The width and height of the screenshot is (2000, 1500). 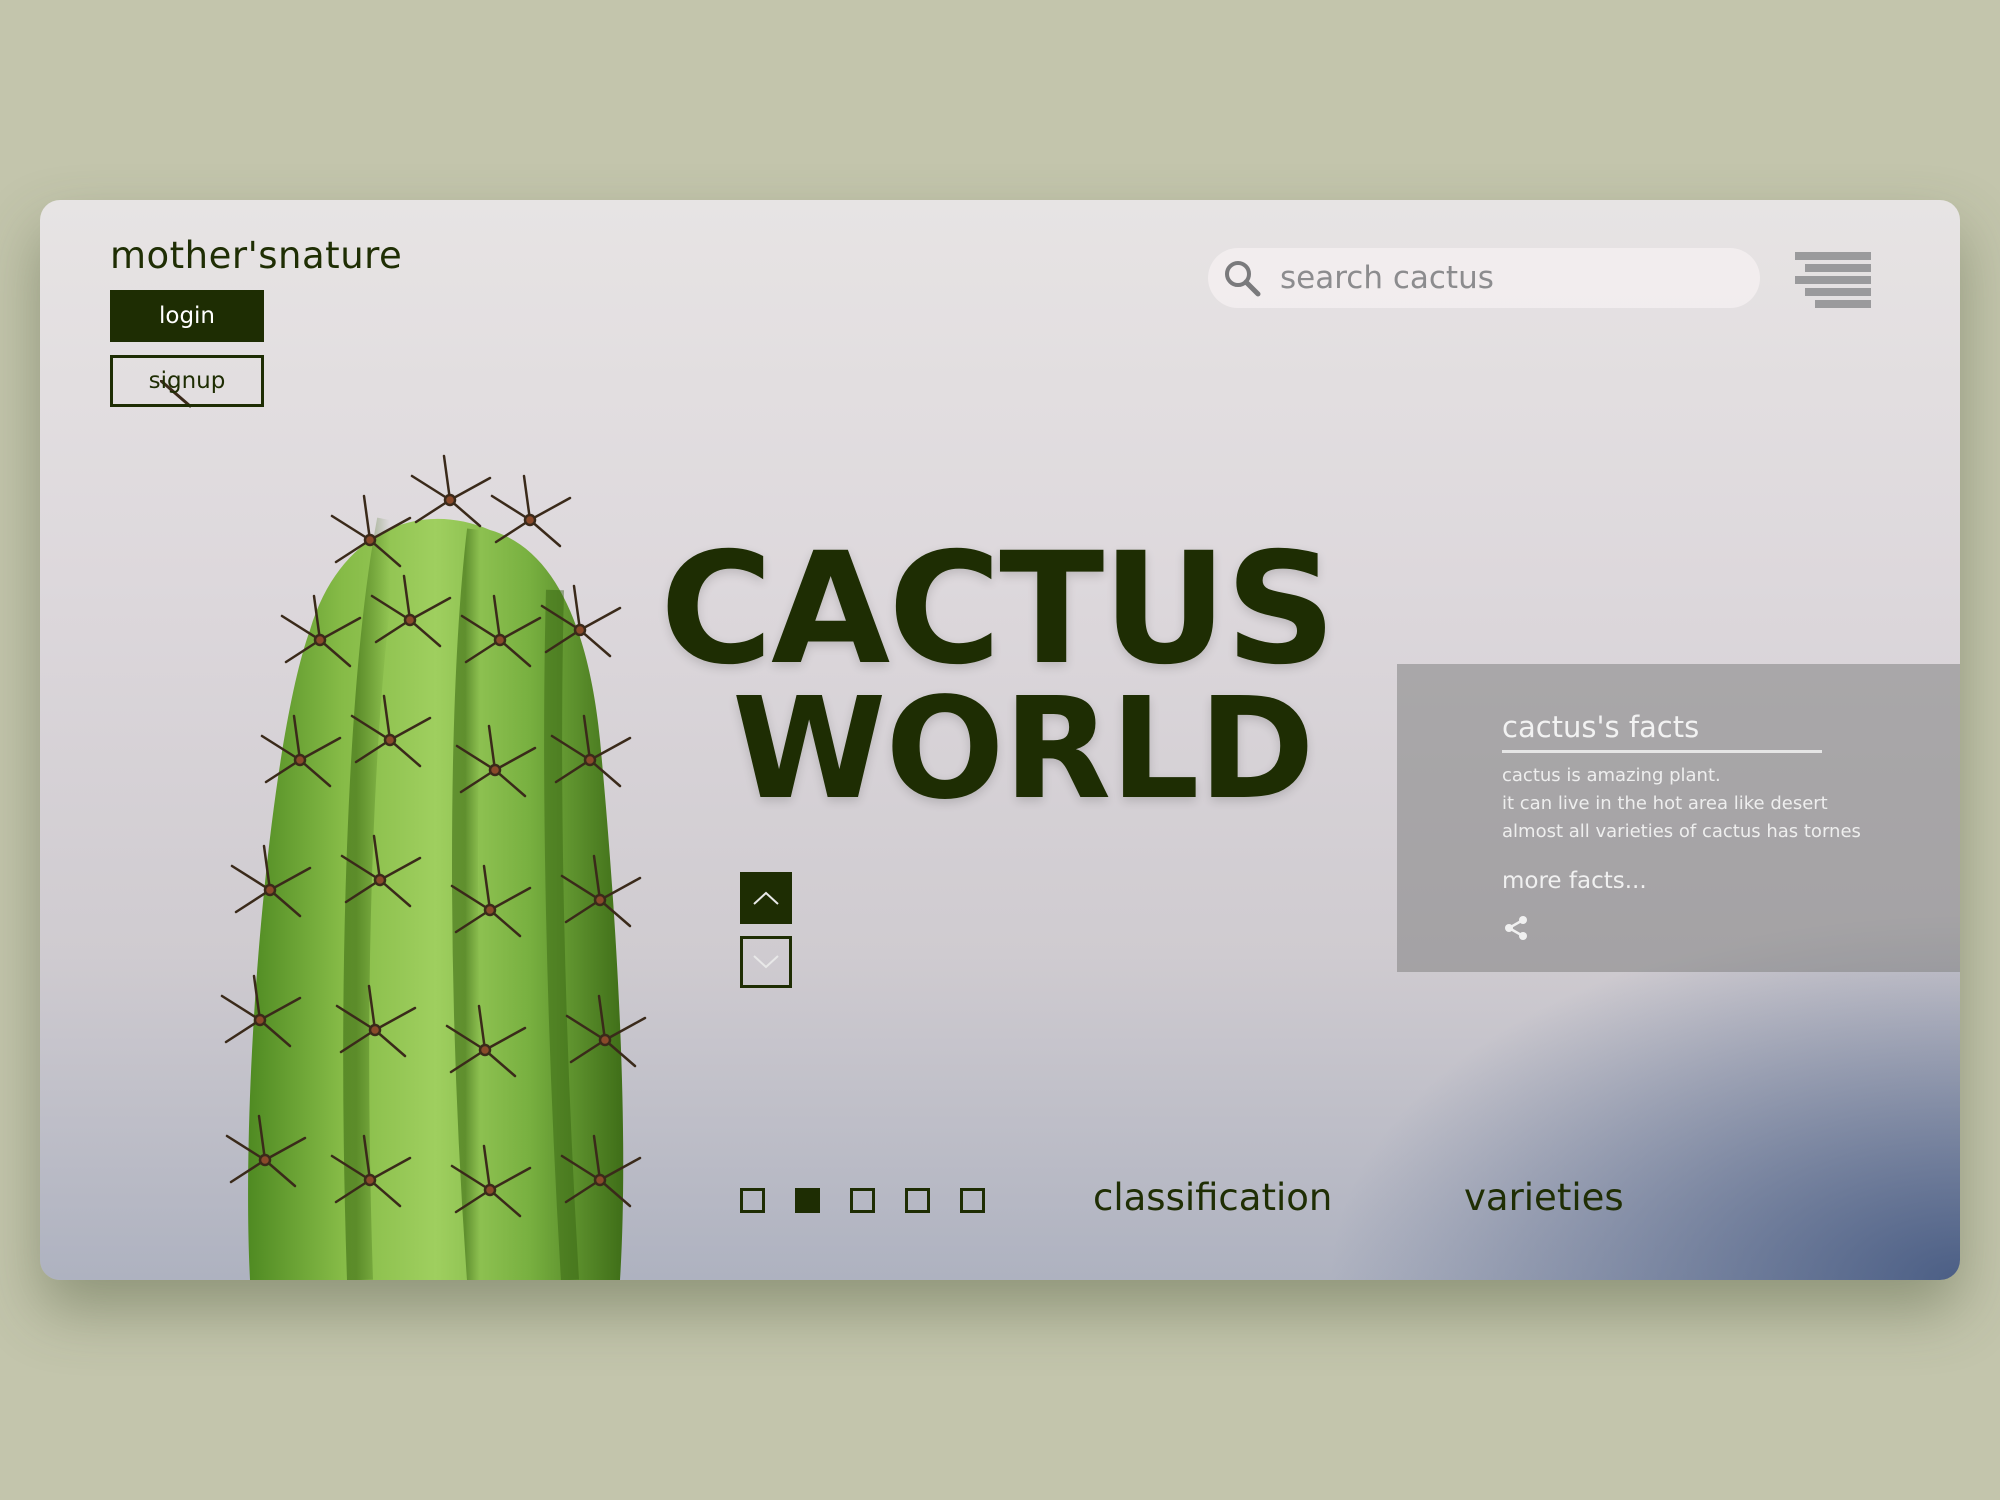 I want to click on brand-name: mother'snature, so click(x=256, y=255).